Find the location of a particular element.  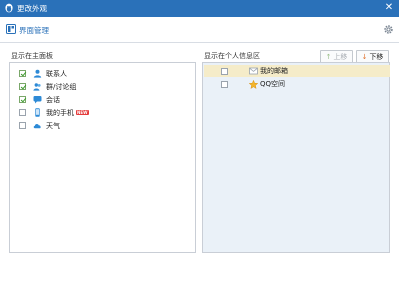

arrow-down-icon: ↓ is located at coordinates (364, 56).